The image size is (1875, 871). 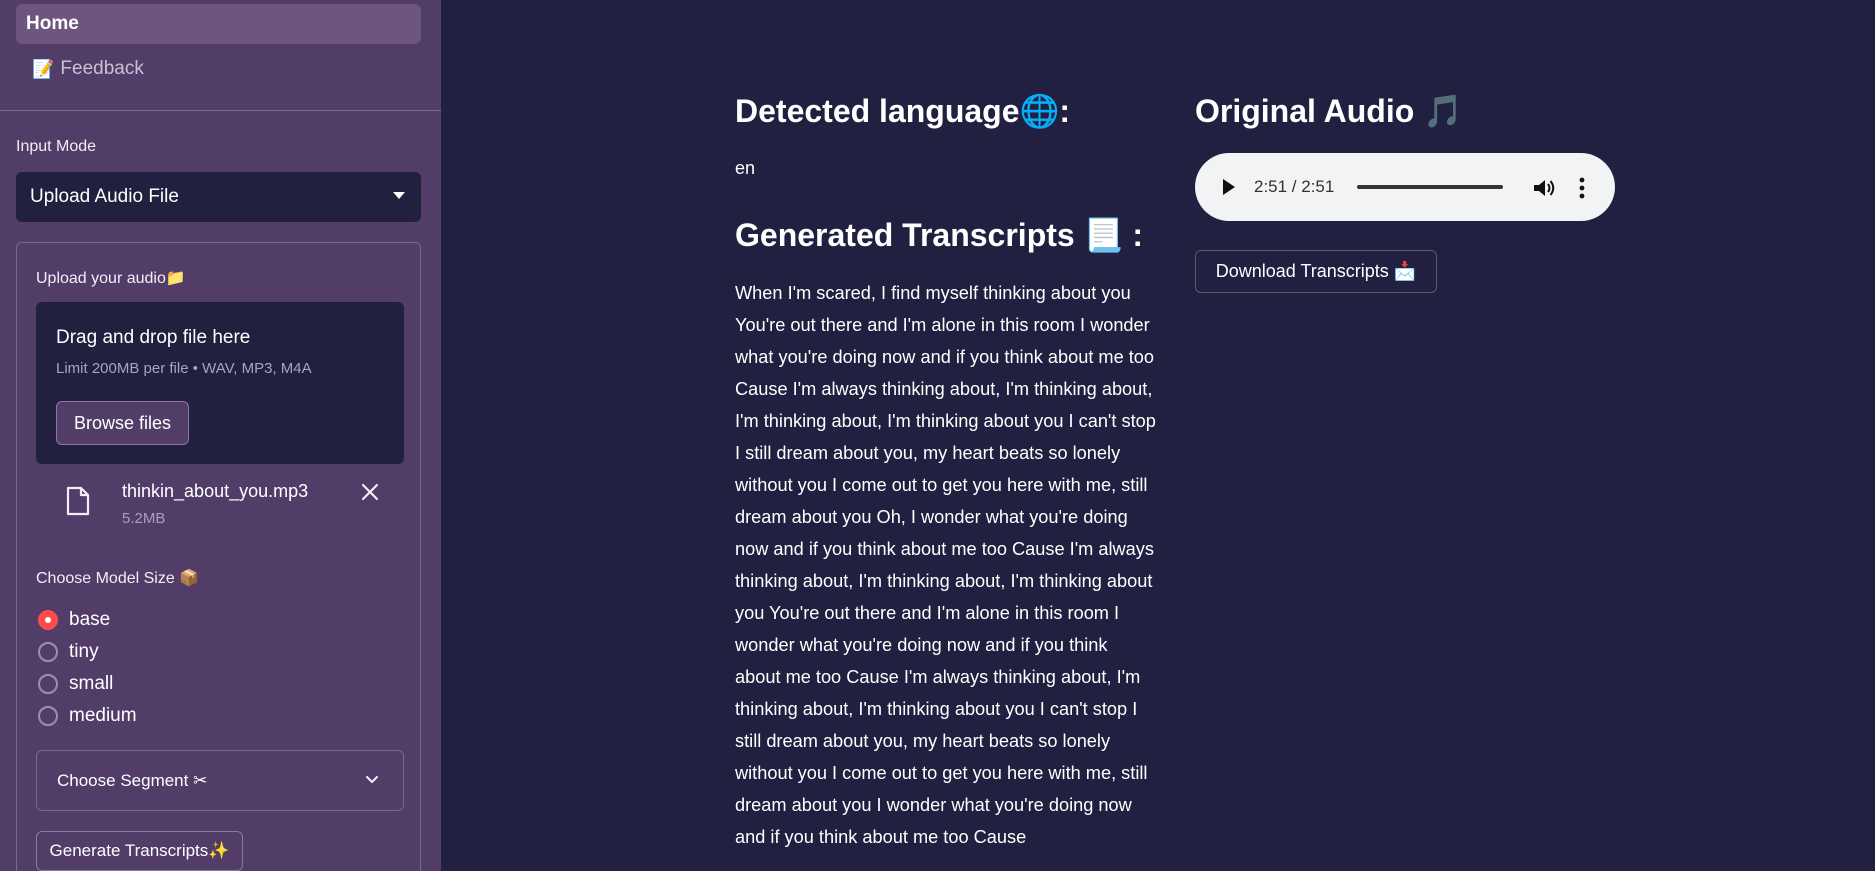 I want to click on generated-transcripts-colon: :, so click(x=1137, y=235).